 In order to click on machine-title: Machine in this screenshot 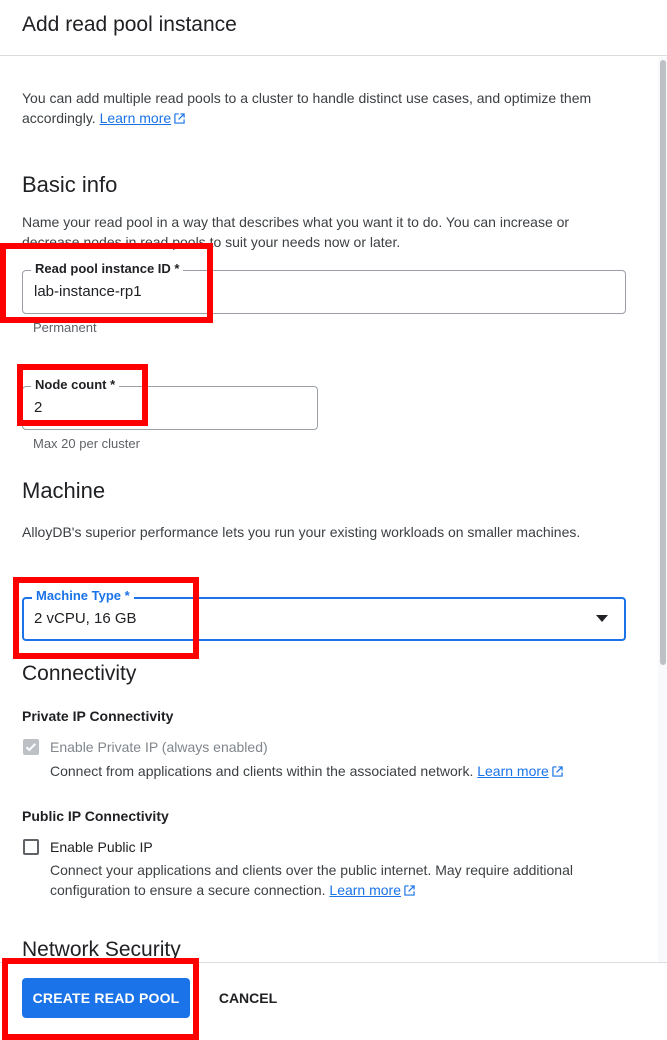, I will do `click(64, 490)`.